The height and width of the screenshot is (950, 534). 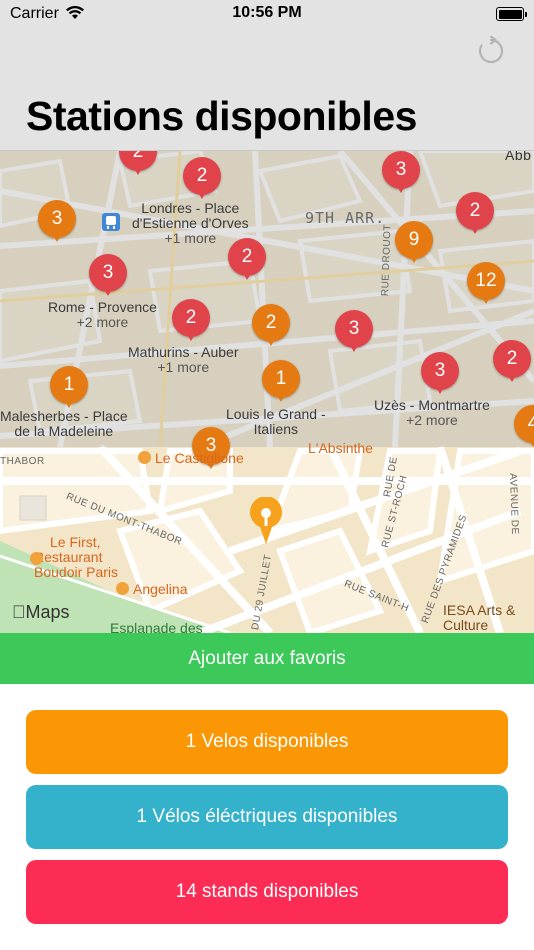 I want to click on station-label-name: Londres - Place d'Estienne d'Orves, so click(x=190, y=215).